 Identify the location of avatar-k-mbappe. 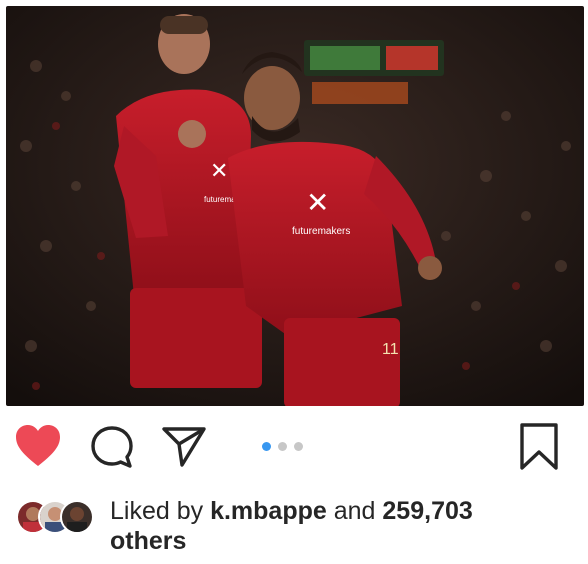
(77, 517).